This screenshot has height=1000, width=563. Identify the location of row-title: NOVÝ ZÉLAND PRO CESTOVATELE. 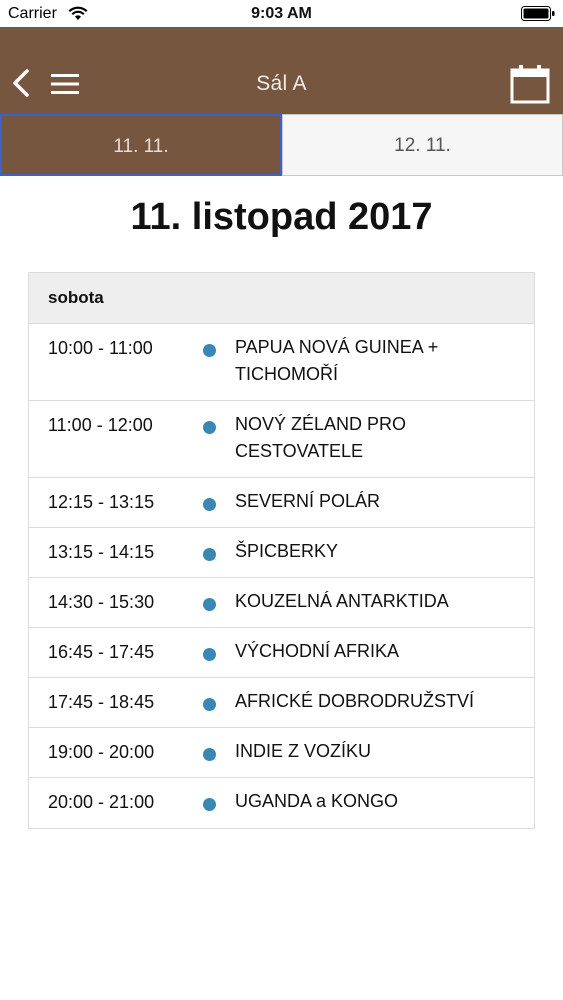
(321, 437).